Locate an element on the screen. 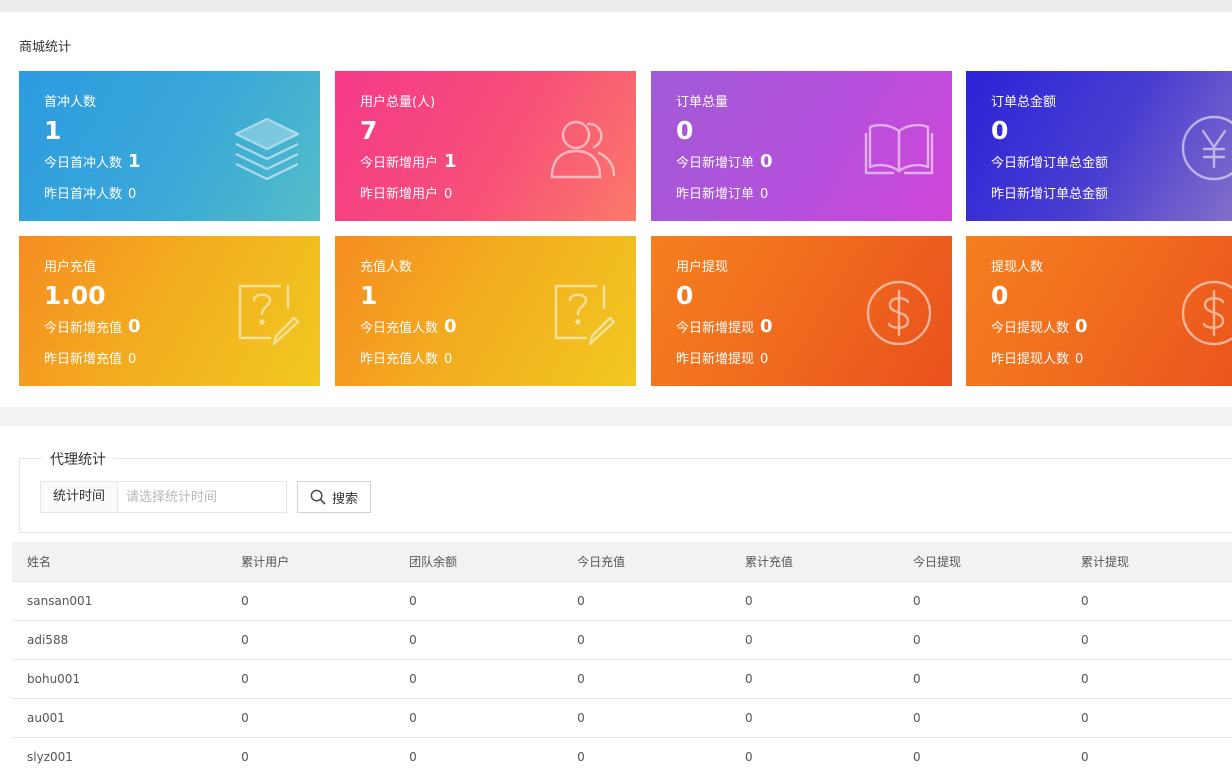 The width and height of the screenshot is (1232, 776). stat-card-title: 用户总量(人) is located at coordinates (398, 102).